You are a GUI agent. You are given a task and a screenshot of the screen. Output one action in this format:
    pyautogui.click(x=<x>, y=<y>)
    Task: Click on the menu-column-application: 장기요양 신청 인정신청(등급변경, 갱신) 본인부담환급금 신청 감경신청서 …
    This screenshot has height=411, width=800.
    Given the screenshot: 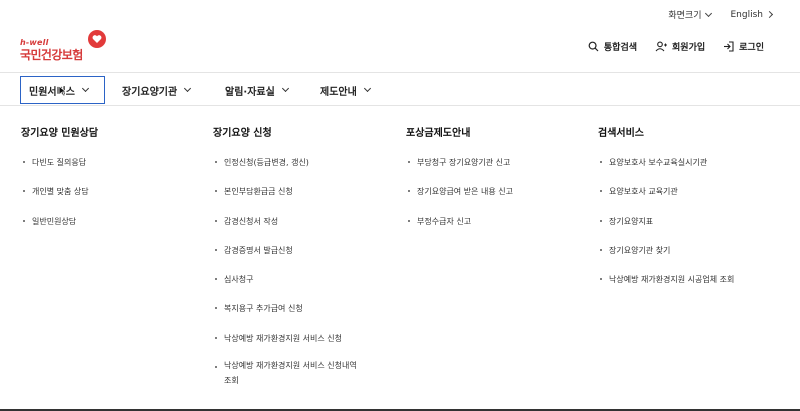 What is the action you would take?
    pyautogui.click(x=285, y=262)
    